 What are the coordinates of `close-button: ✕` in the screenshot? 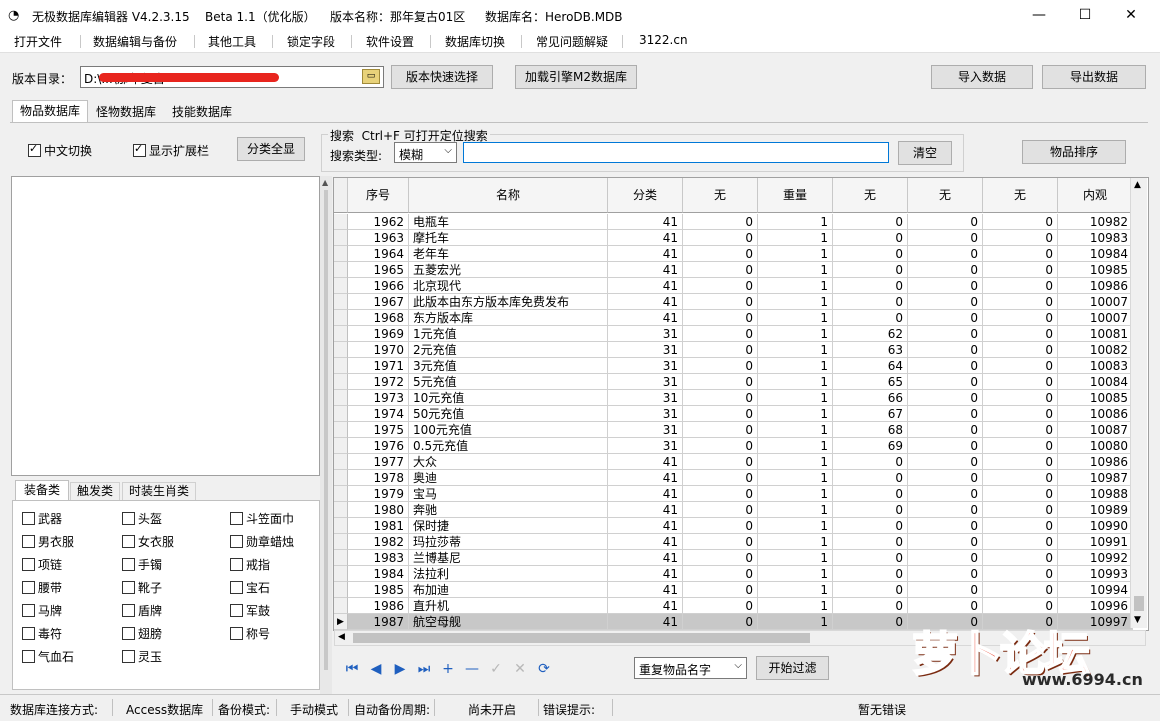 It's located at (1131, 15).